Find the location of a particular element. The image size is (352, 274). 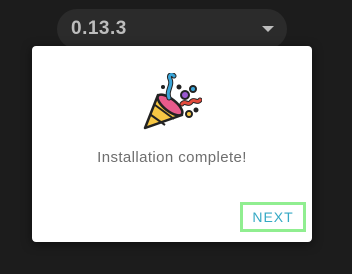

version-select-value: 0.13.3 is located at coordinates (99, 28).